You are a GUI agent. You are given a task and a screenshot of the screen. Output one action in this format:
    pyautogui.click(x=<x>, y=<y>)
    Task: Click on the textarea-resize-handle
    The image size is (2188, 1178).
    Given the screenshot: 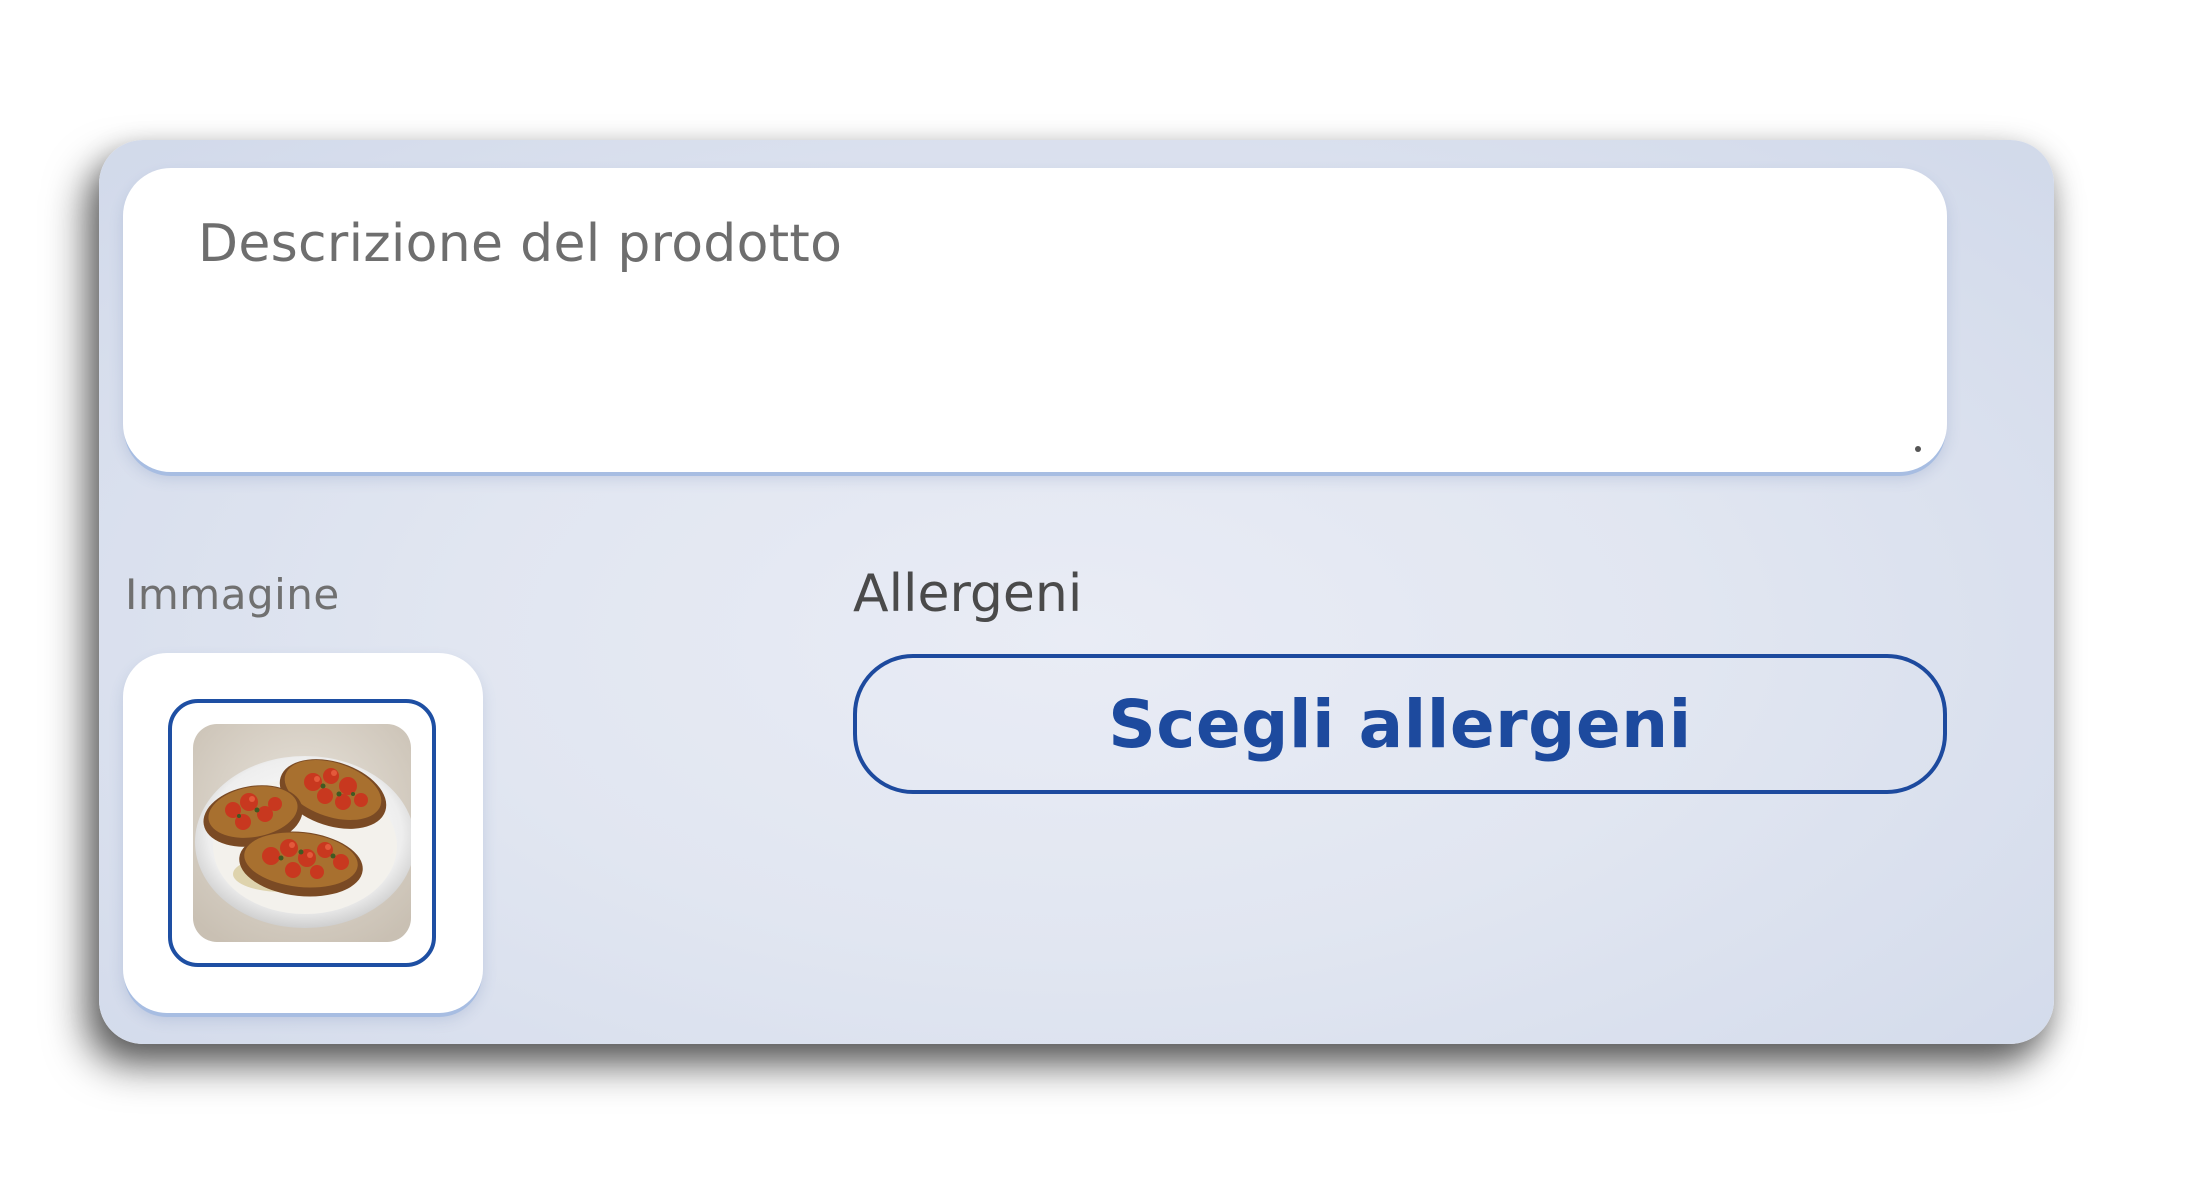 What is the action you would take?
    pyautogui.click(x=1918, y=449)
    